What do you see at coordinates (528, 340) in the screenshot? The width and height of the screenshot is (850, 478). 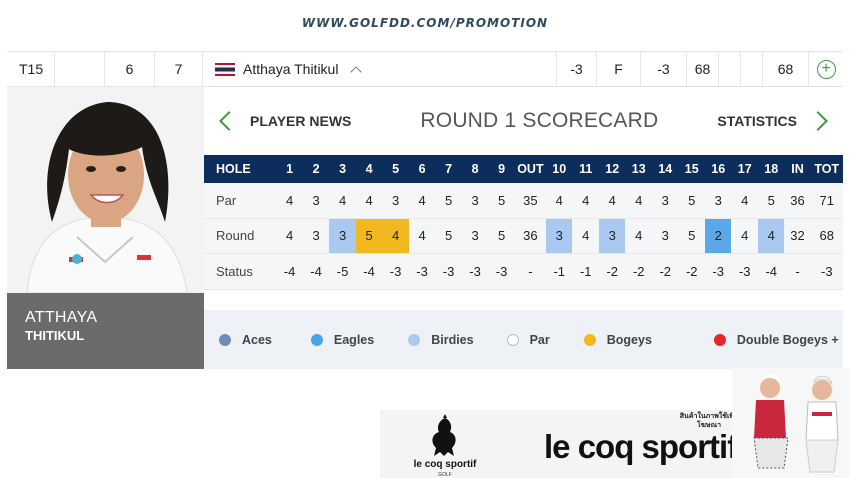 I see `legend-item: Par` at bounding box center [528, 340].